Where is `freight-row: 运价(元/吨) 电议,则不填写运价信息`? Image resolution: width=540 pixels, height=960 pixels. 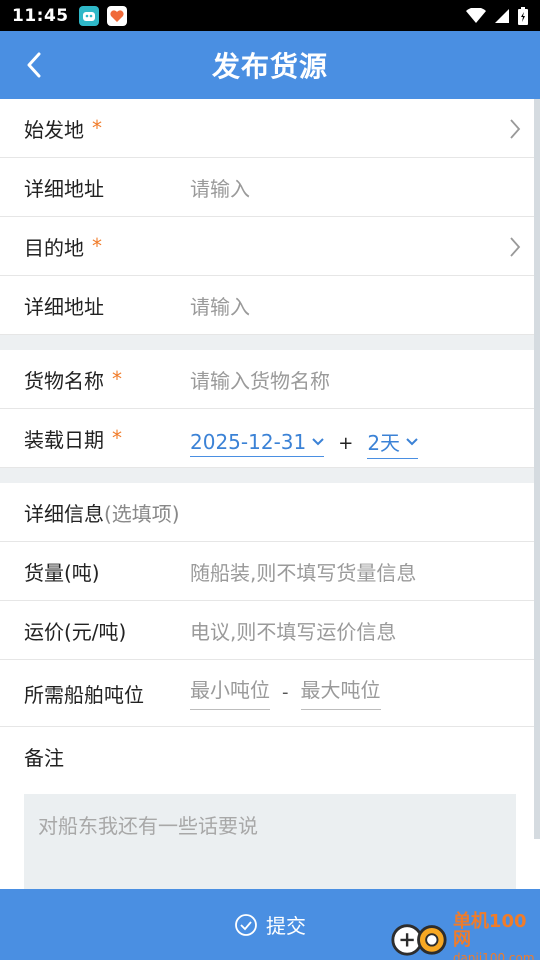 freight-row: 运价(元/吨) 电议,则不填写运价信息 is located at coordinates (270, 630).